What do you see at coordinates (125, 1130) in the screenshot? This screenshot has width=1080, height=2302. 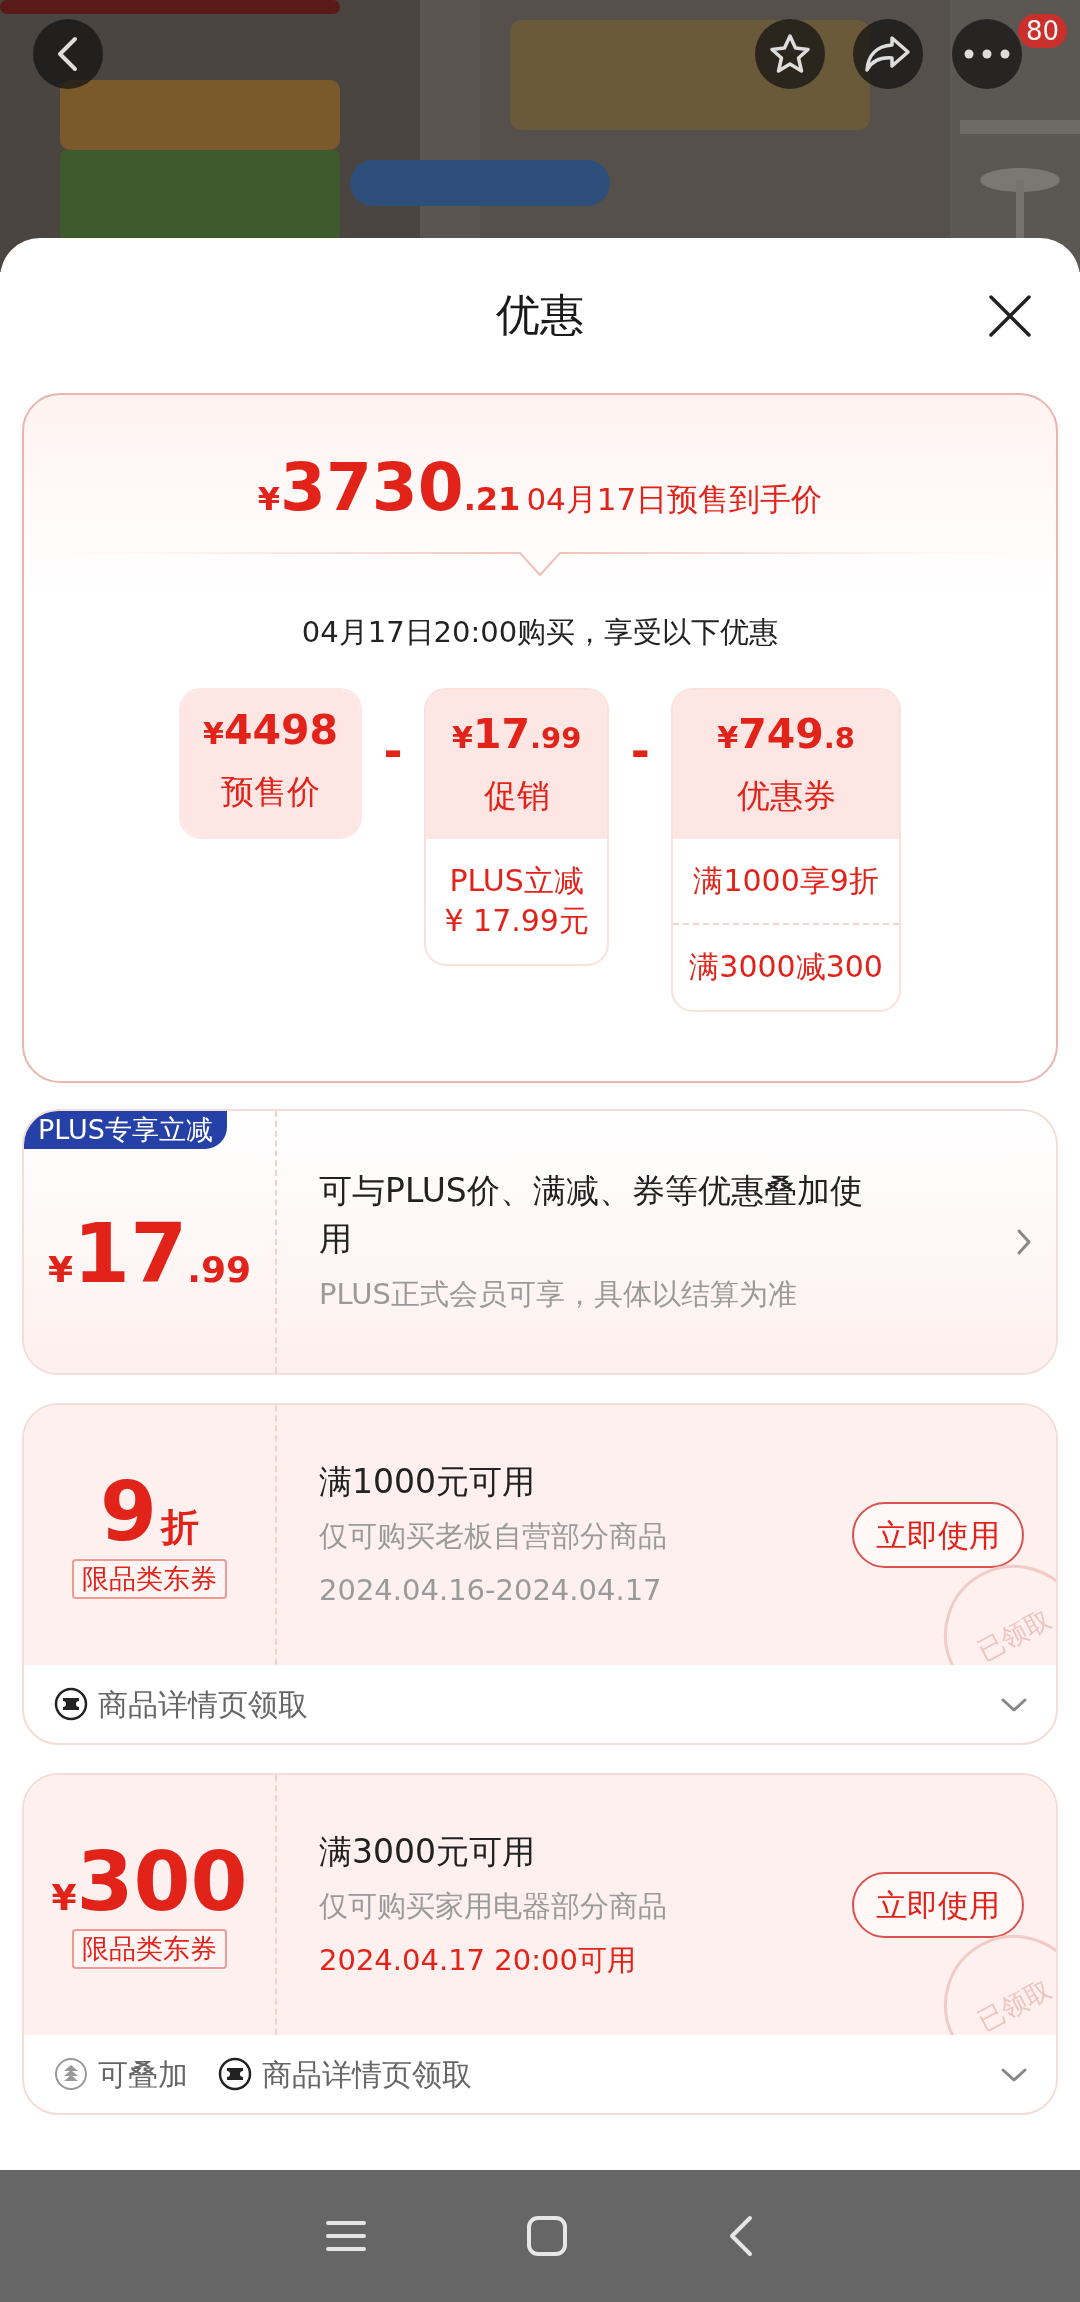 I see `plus-tag: PLUS专享立减` at bounding box center [125, 1130].